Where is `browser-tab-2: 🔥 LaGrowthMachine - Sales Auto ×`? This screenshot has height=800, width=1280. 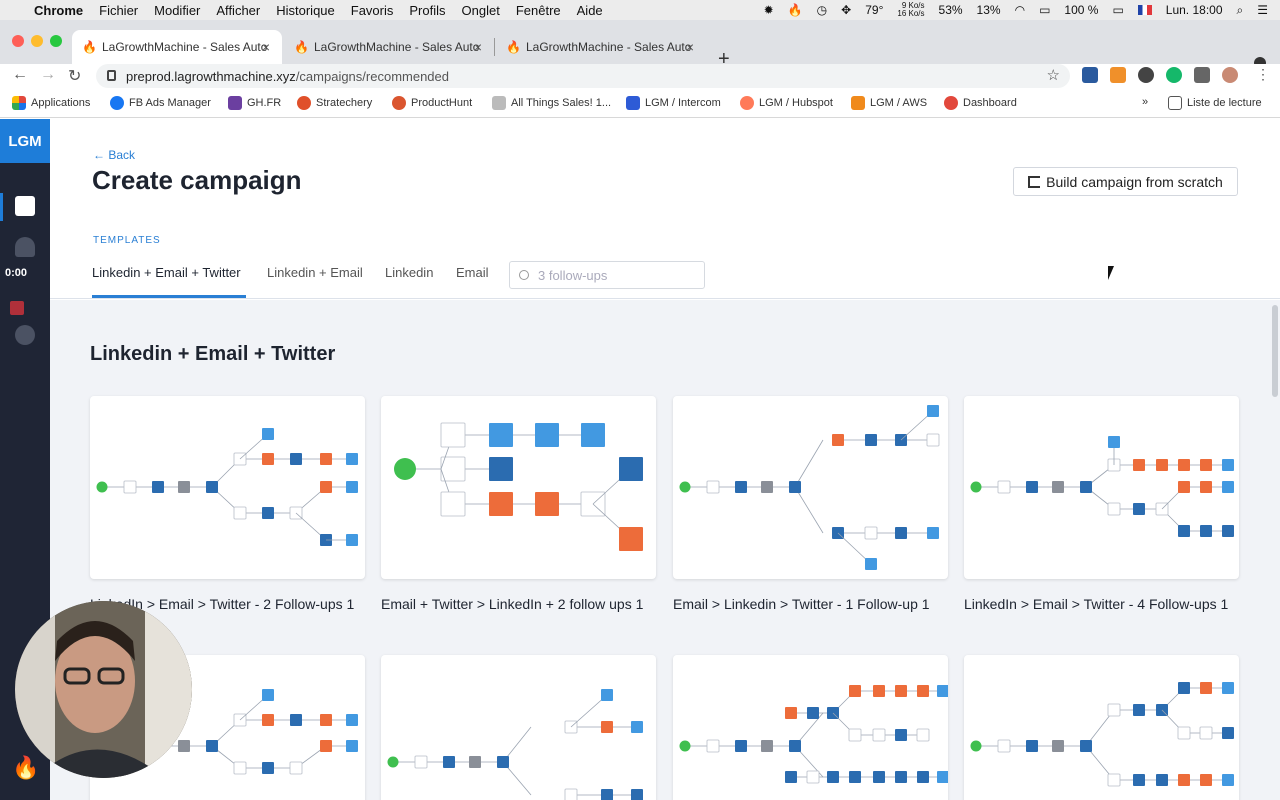
browser-tab-2: 🔥 LaGrowthMachine - Sales Auto × is located at coordinates (389, 47).